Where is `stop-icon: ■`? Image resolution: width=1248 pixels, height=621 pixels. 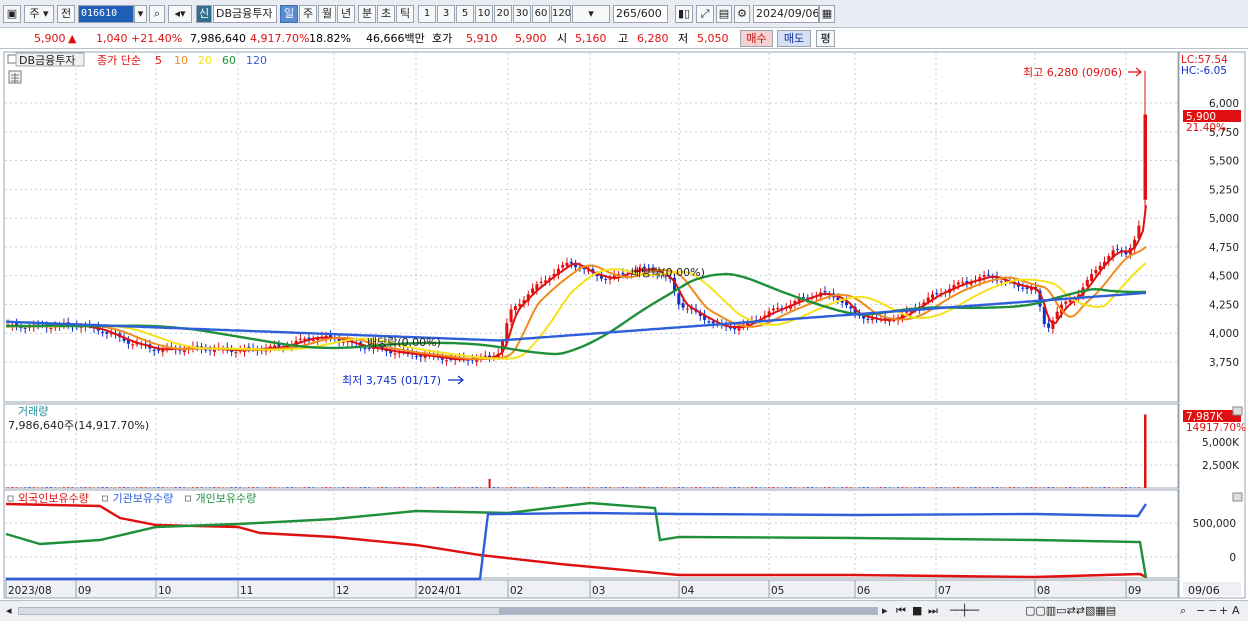
stop-icon: ■ is located at coordinates (917, 611).